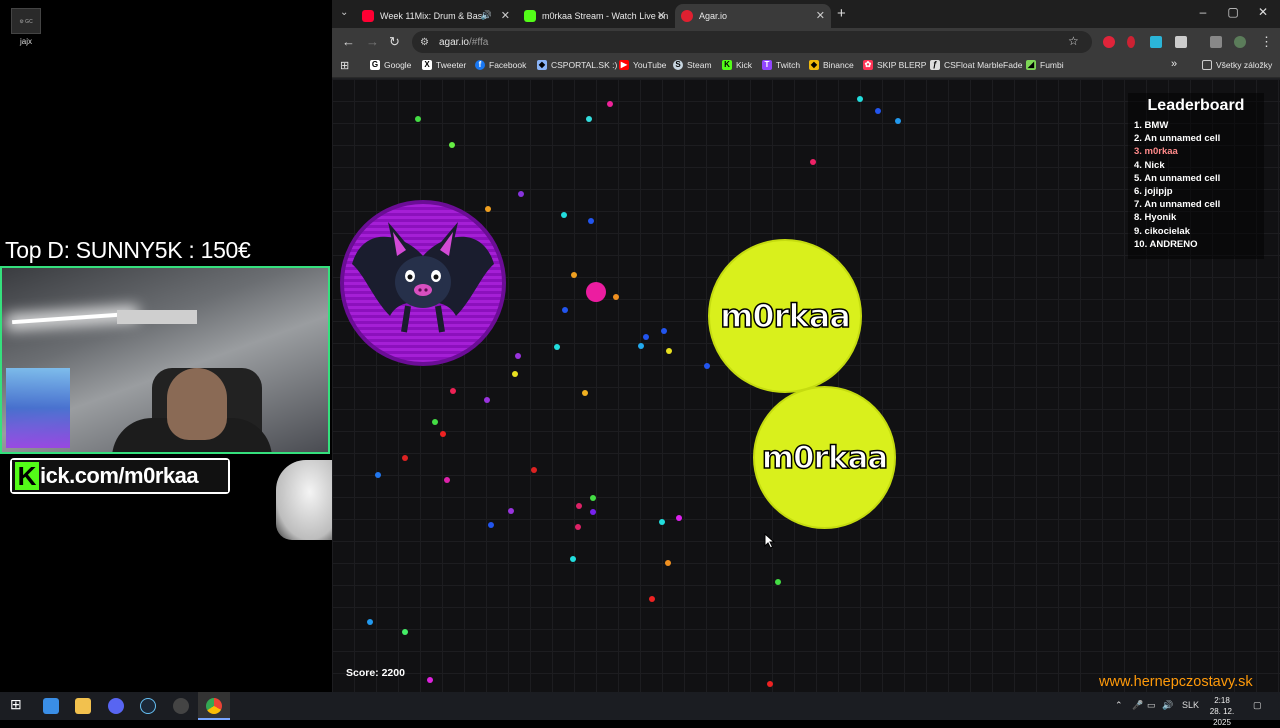 The width and height of the screenshot is (1280, 728). Describe the element at coordinates (424, 42) in the screenshot. I see `site-info-icon: ⚙` at that location.